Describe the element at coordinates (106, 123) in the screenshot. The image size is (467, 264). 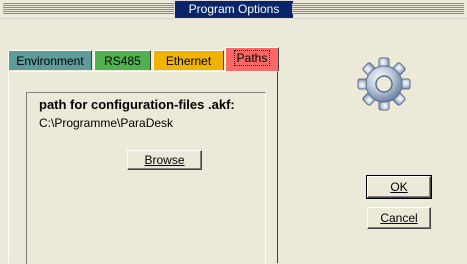
I see `config-path-value: C:\Programme\ParaDesk` at that location.